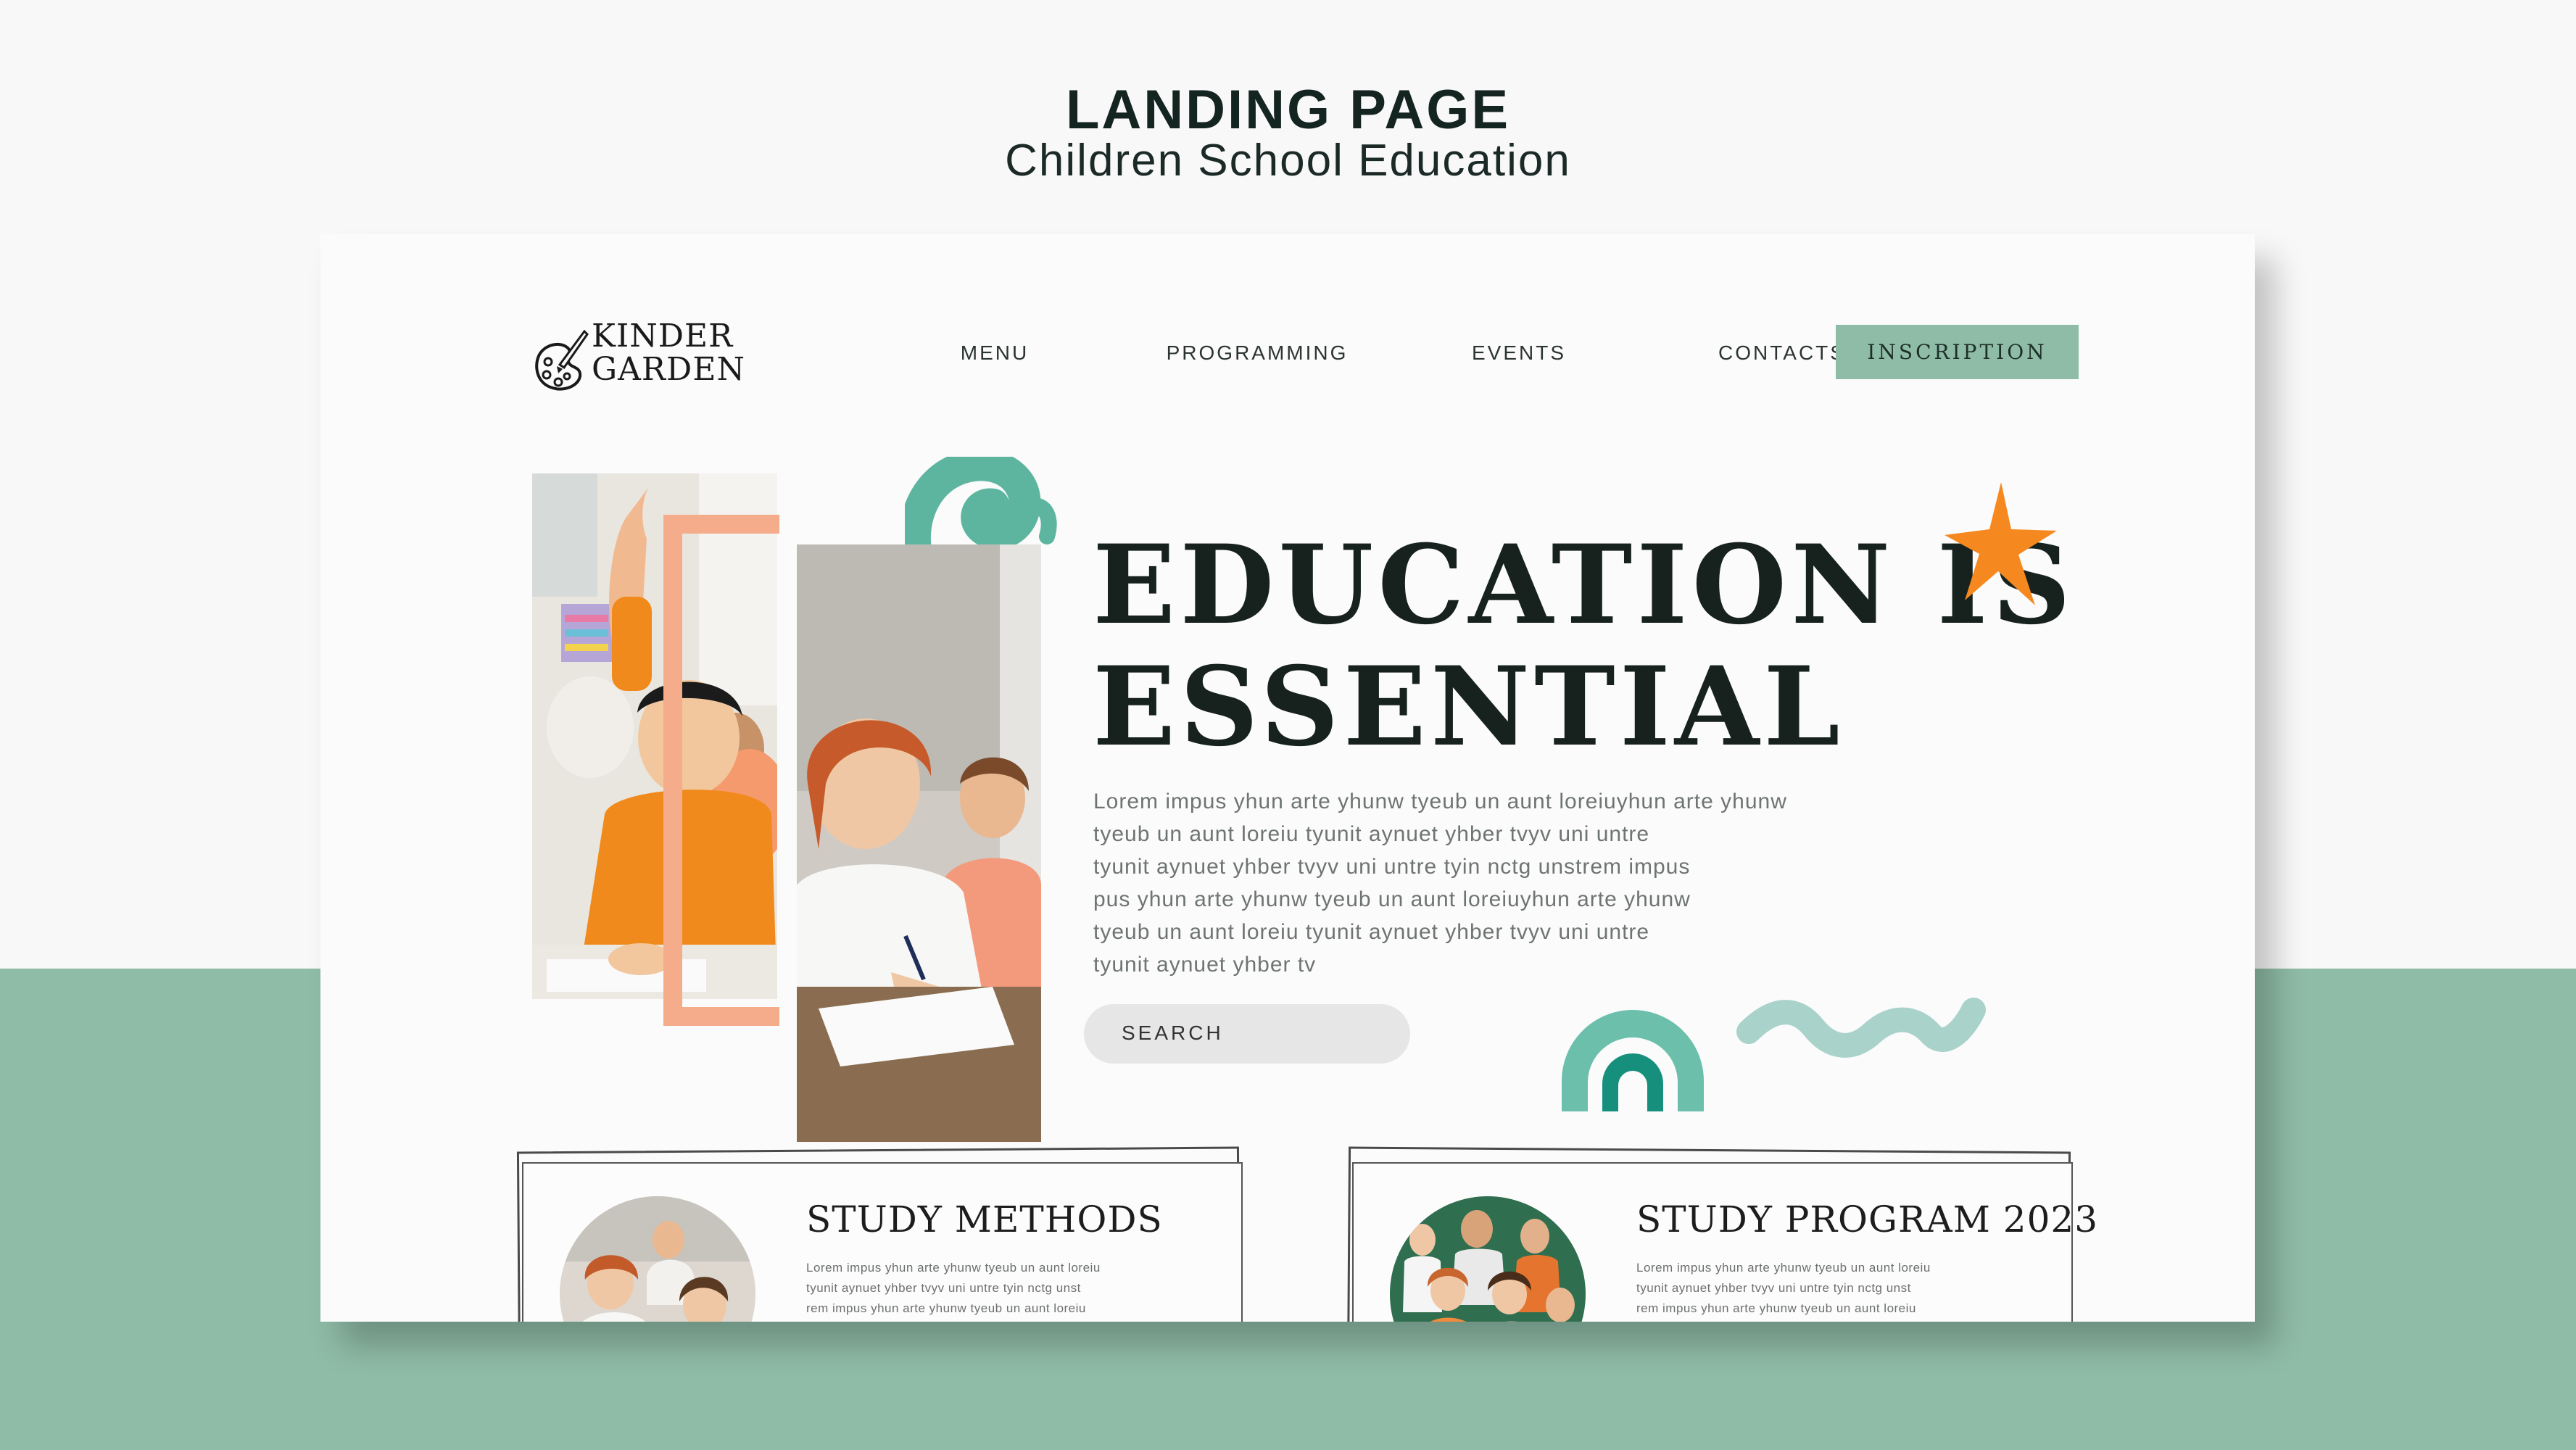  I want to click on card-title: STUDY METHODS, so click(985, 1219).